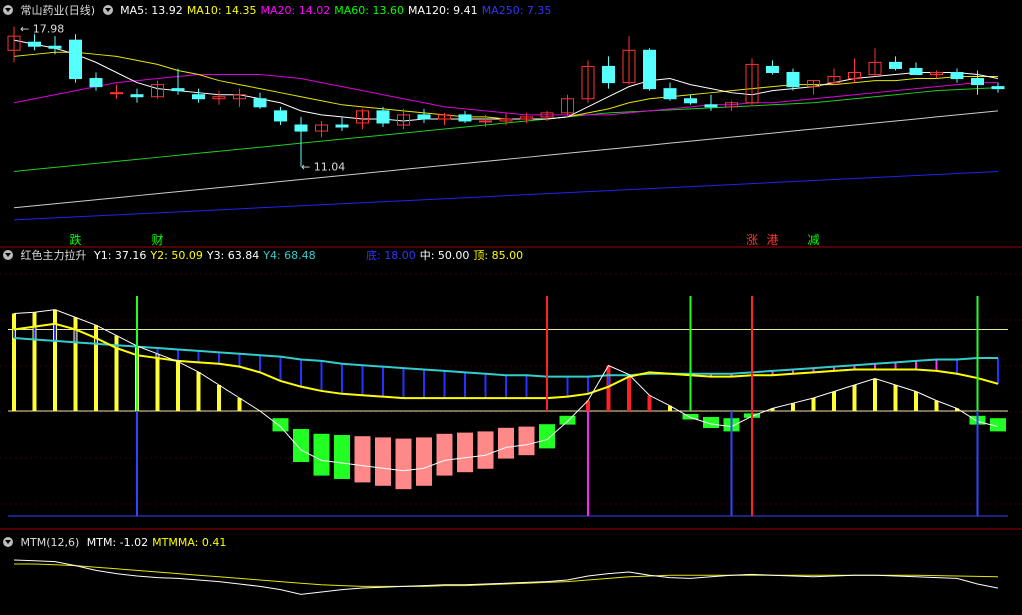 The width and height of the screenshot is (1022, 615). I want to click on ma20-line, so click(505, 95).